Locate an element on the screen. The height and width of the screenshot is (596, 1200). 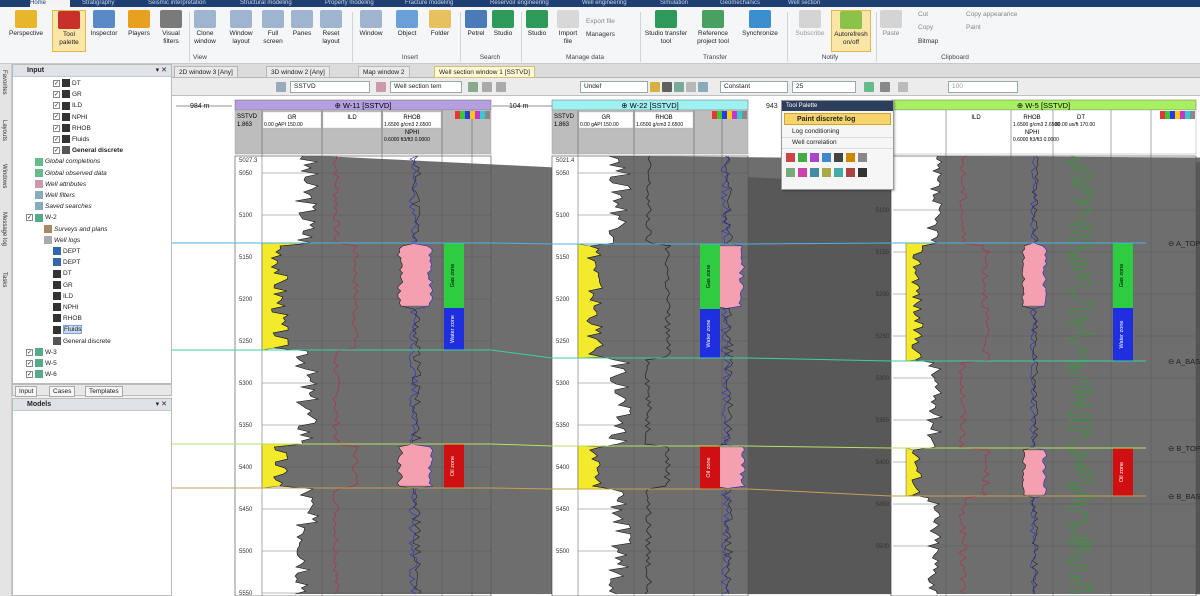
tree-item: ✓ W-6 is located at coordinates (41, 374).